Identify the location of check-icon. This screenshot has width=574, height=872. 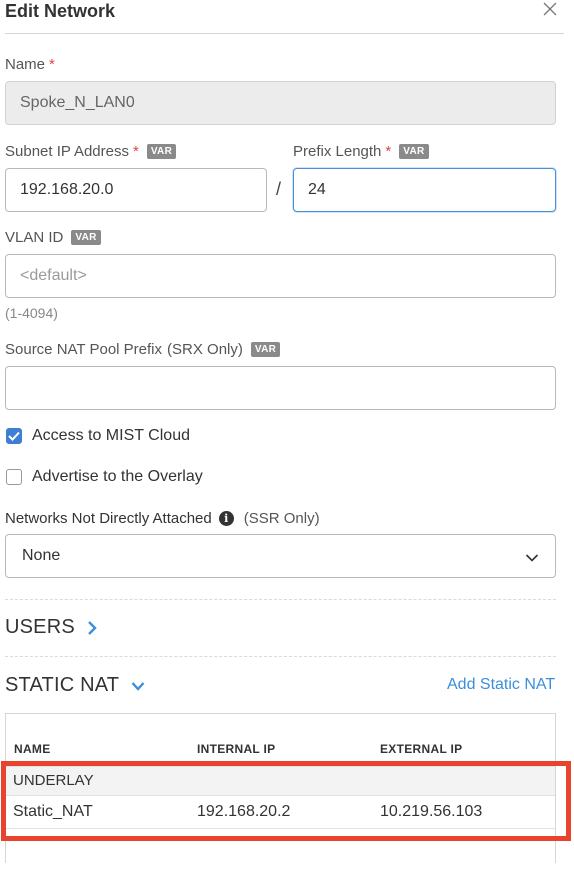
(14, 436).